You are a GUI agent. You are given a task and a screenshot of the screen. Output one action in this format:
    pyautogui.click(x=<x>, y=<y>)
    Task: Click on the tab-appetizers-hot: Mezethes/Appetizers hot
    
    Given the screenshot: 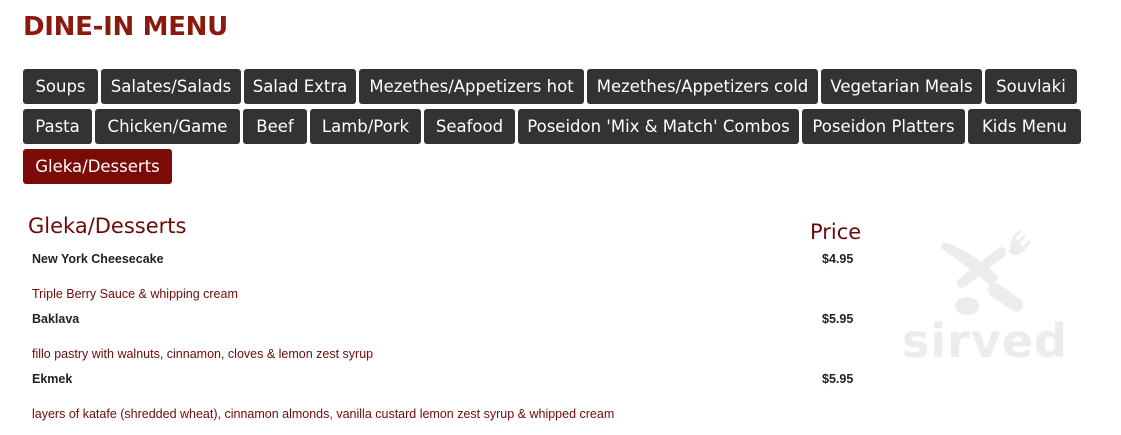 What is the action you would take?
    pyautogui.click(x=471, y=86)
    